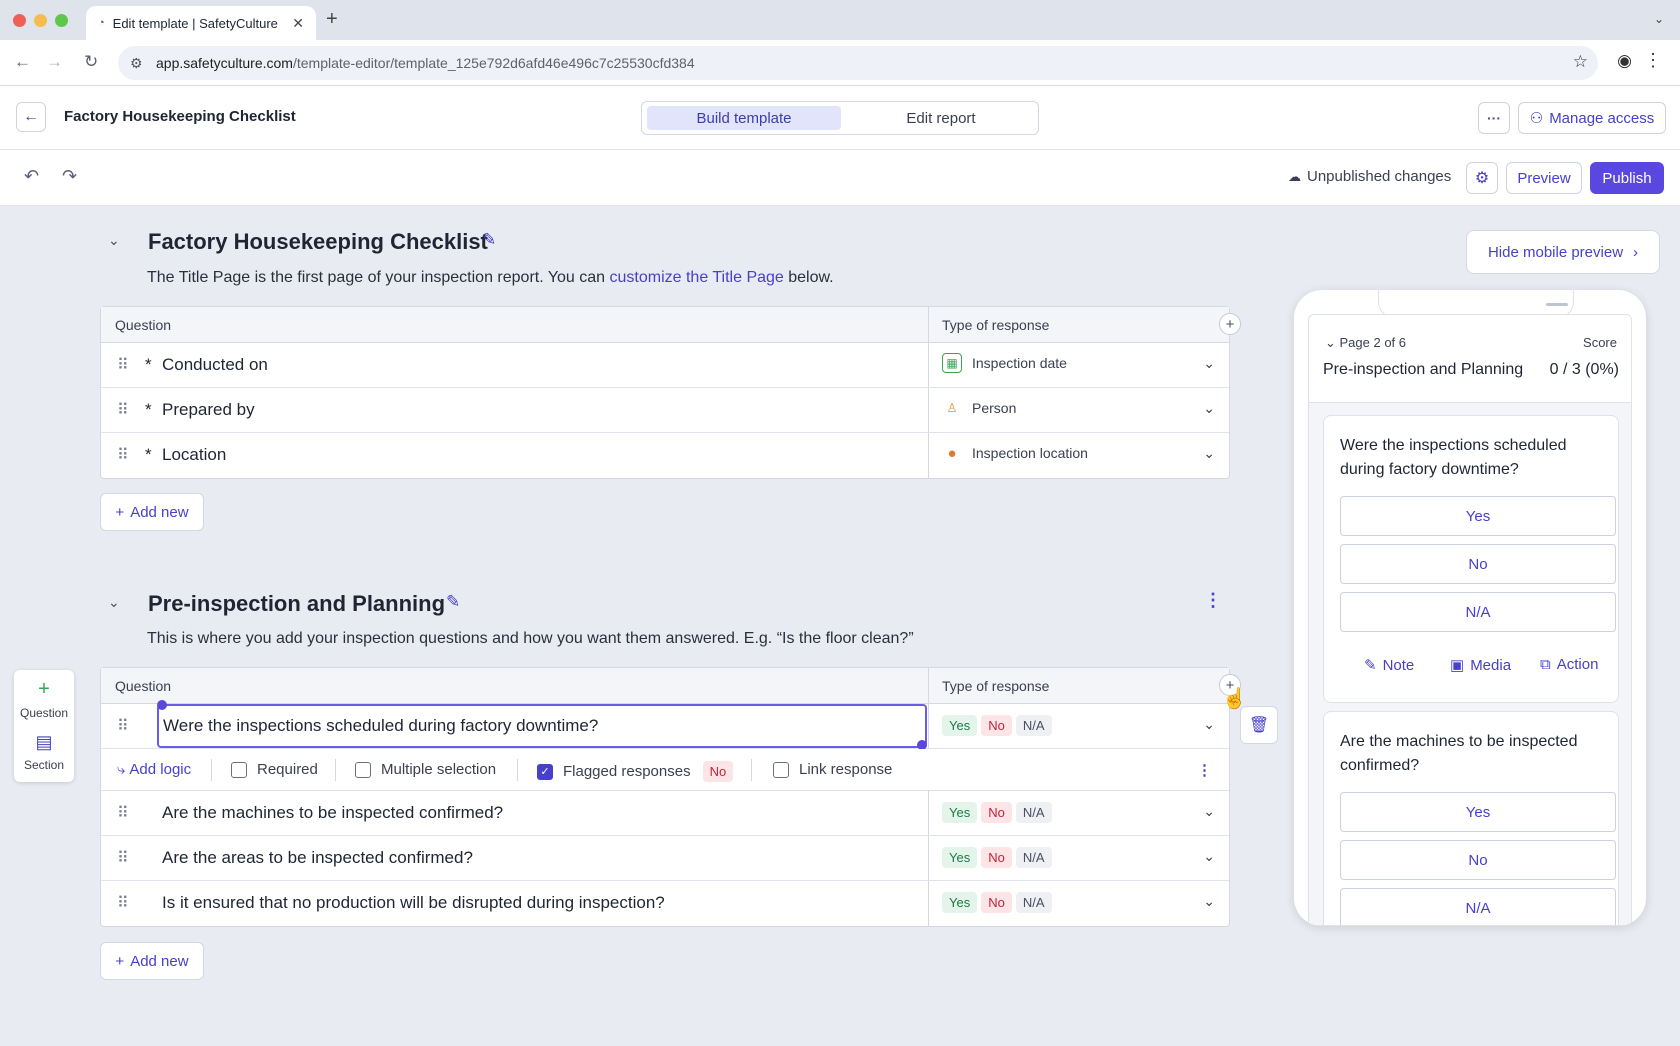 Image resolution: width=1680 pixels, height=1046 pixels. What do you see at coordinates (1204, 770) in the screenshot?
I see `question-menu-icon: ⋮` at bounding box center [1204, 770].